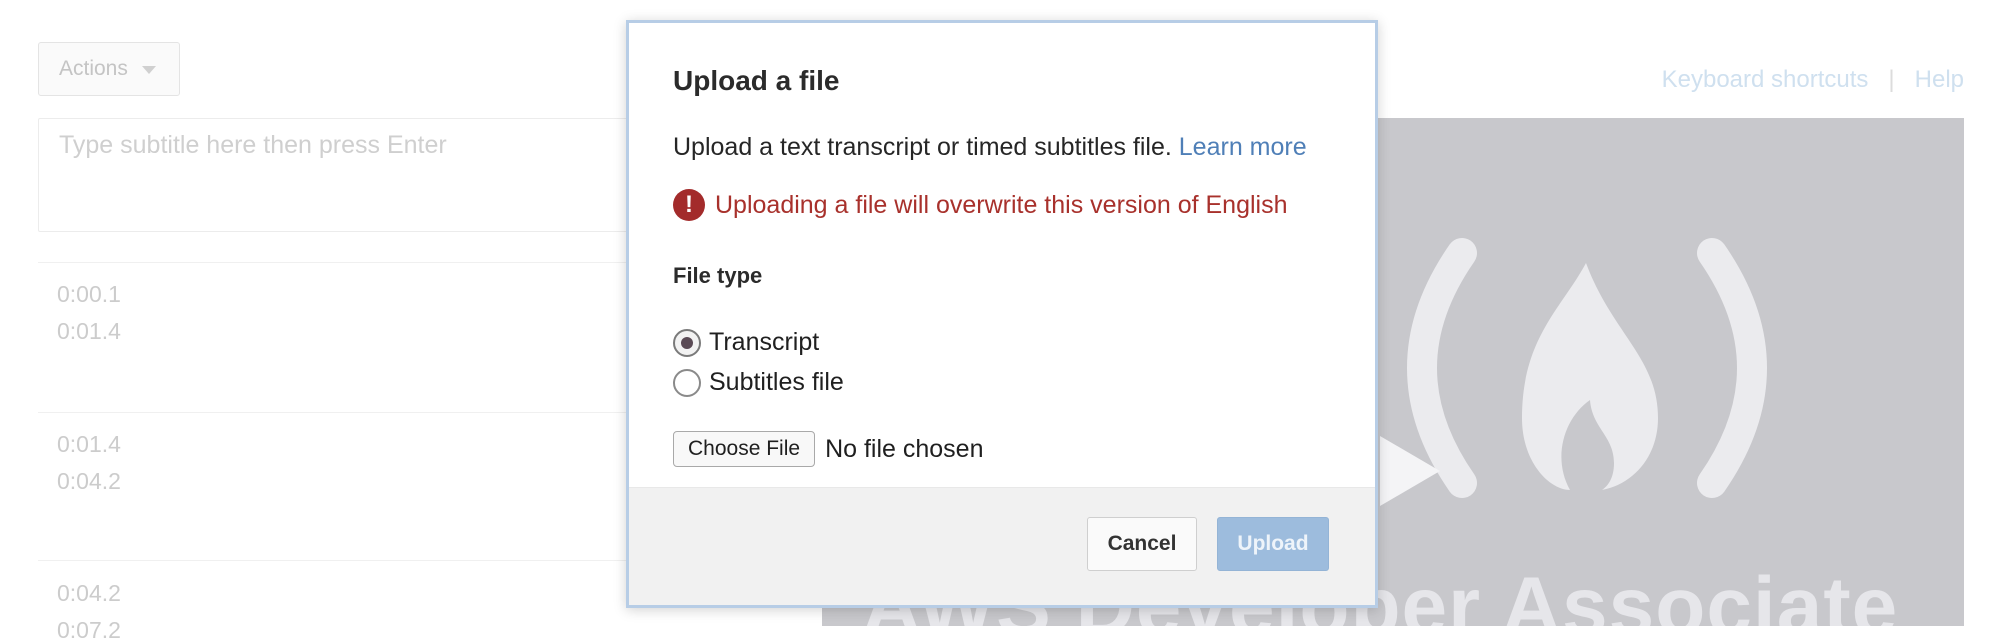 The image size is (2008, 643). What do you see at coordinates (687, 382) in the screenshot?
I see `subtitles-file-radio` at bounding box center [687, 382].